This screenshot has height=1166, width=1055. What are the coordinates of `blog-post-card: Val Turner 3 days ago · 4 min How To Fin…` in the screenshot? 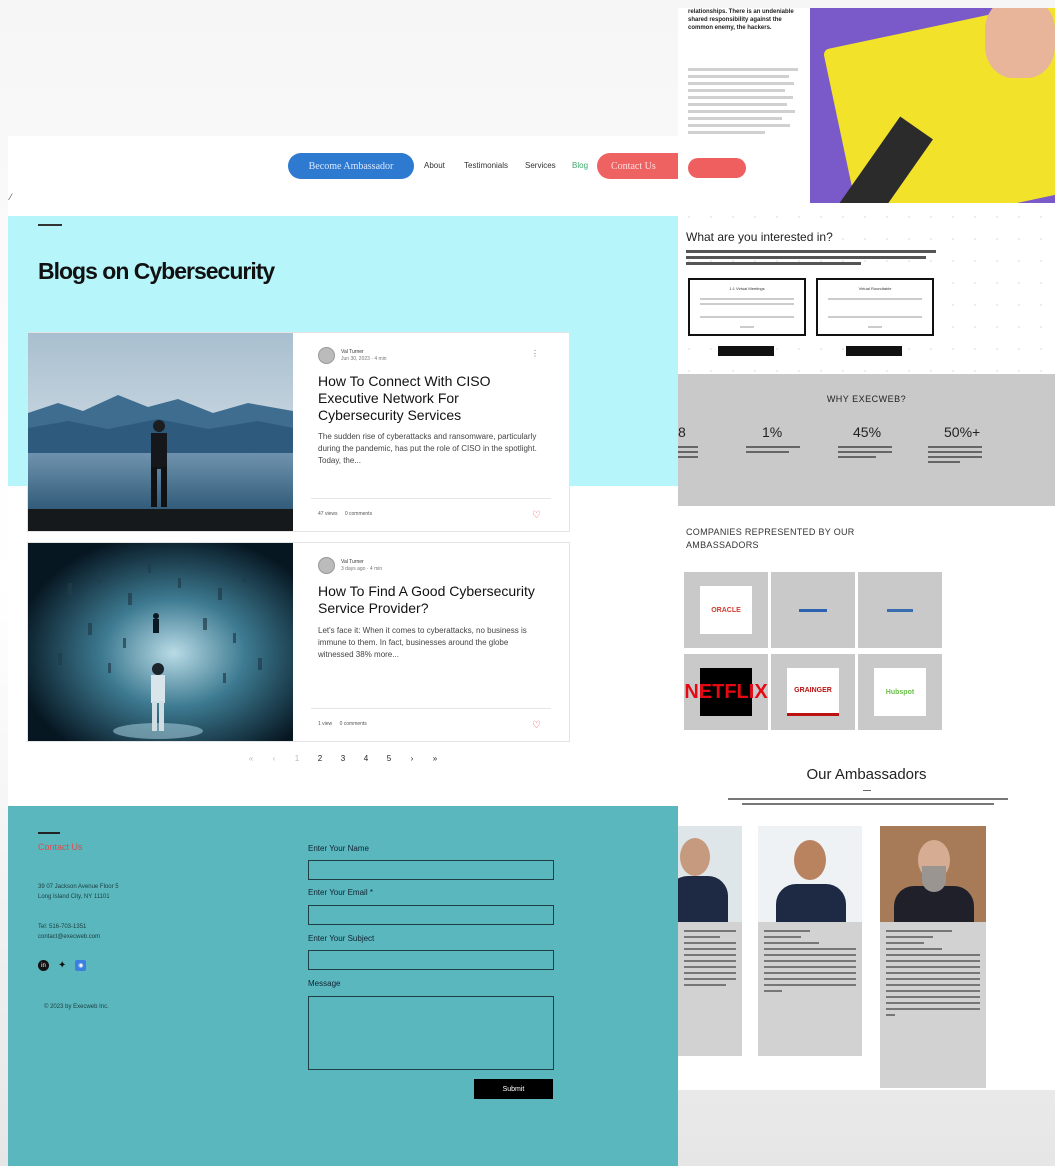 It's located at (298, 642).